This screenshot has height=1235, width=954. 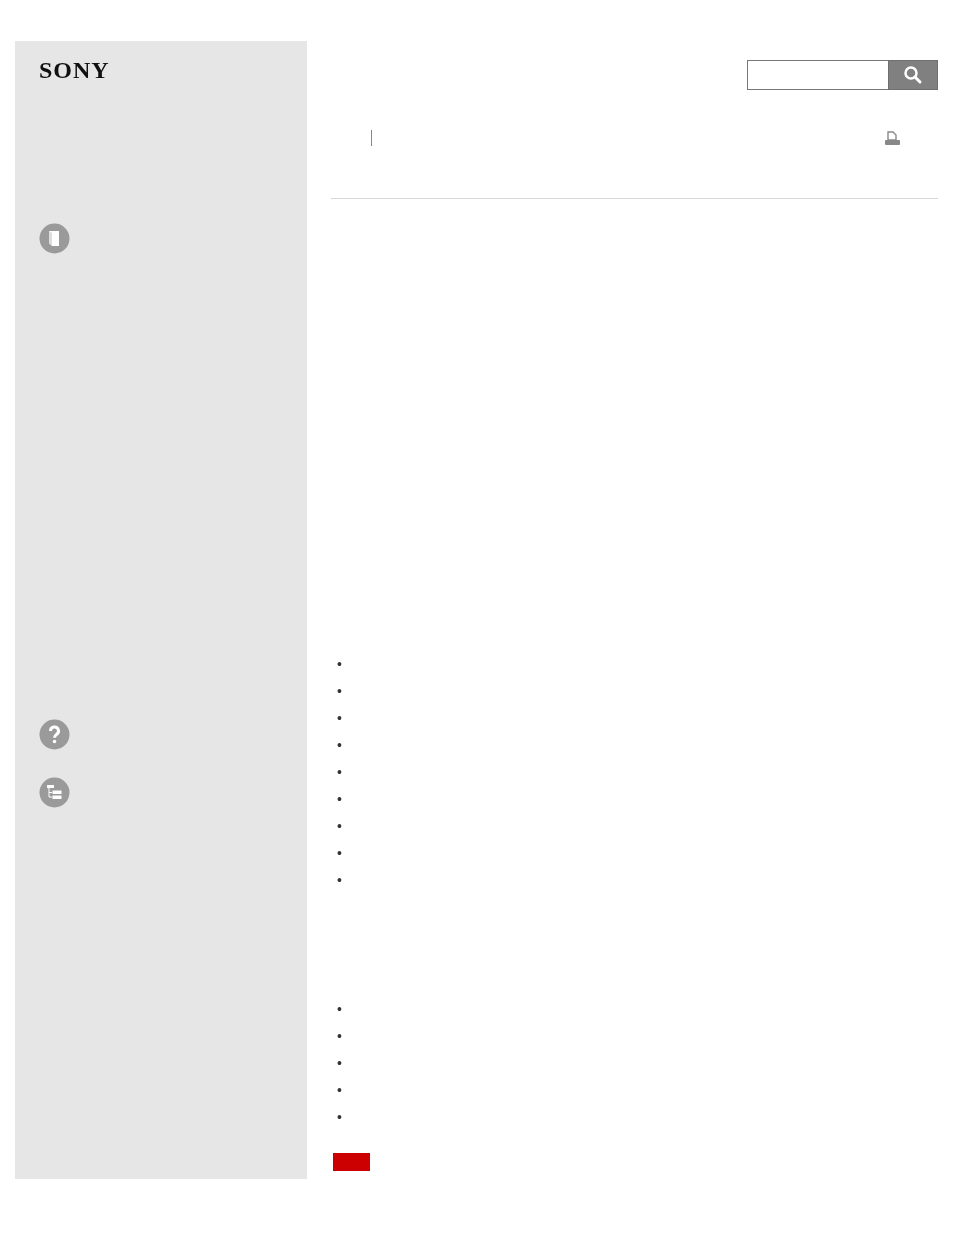 What do you see at coordinates (817, 75) in the screenshot?
I see `search-field` at bounding box center [817, 75].